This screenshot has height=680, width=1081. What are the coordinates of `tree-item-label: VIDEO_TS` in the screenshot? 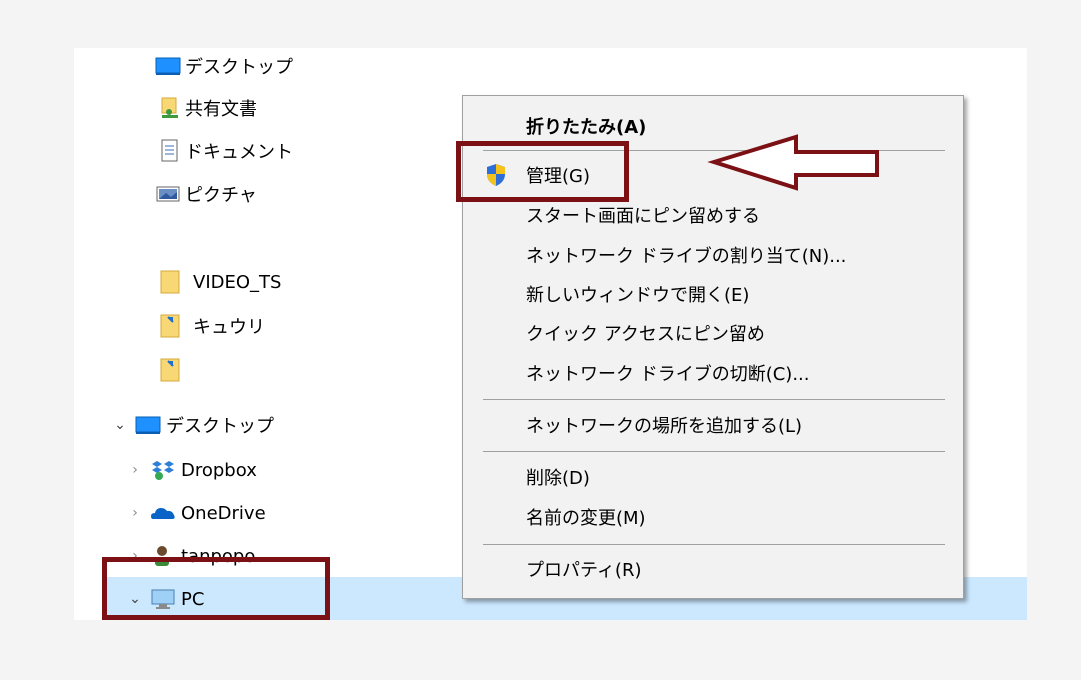 It's located at (237, 282).